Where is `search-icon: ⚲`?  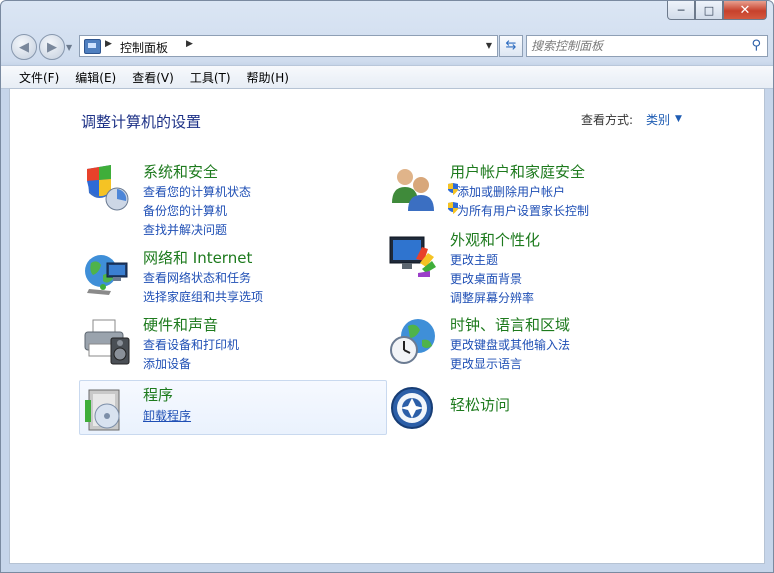
search-icon: ⚲ is located at coordinates (756, 45).